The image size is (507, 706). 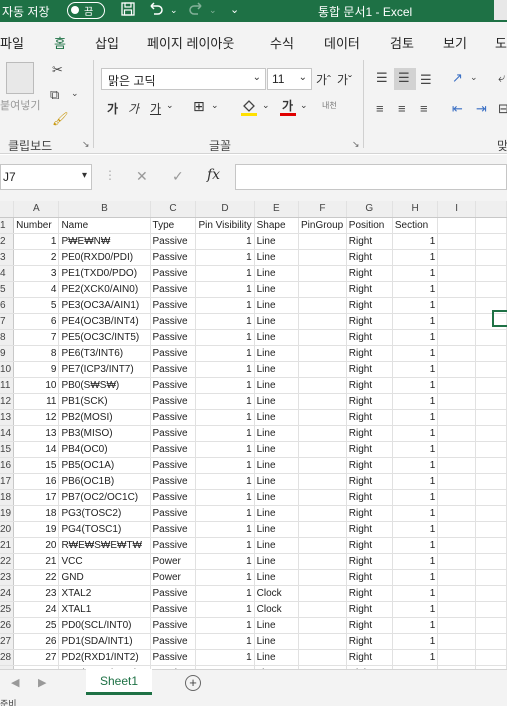 What do you see at coordinates (104, 449) in the screenshot?
I see `cell: PB4(OC0)` at bounding box center [104, 449].